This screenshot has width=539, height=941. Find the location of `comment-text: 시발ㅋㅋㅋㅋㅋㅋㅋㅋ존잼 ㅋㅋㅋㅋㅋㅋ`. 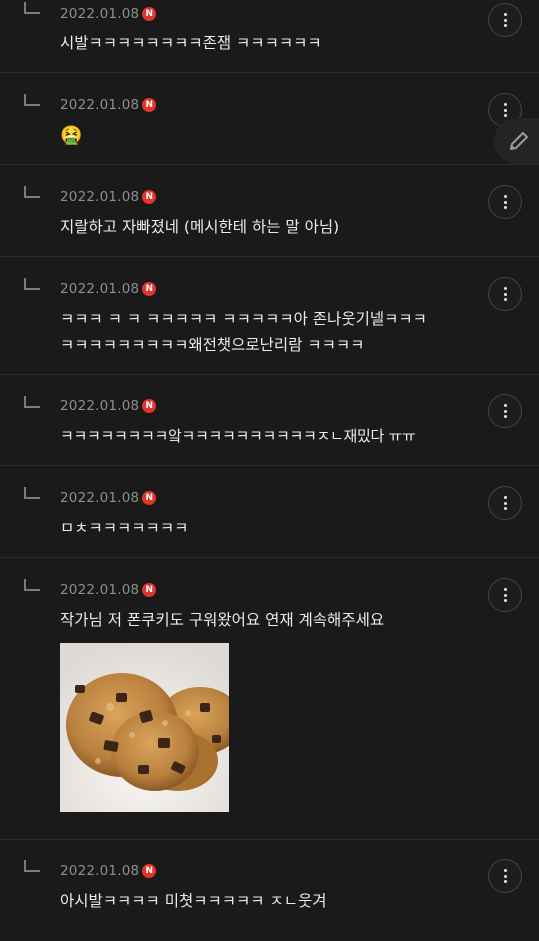

comment-text: 시발ㅋㅋㅋㅋㅋㅋㅋㅋ존잼 ㅋㅋㅋㅋㅋㅋ is located at coordinates (191, 43).